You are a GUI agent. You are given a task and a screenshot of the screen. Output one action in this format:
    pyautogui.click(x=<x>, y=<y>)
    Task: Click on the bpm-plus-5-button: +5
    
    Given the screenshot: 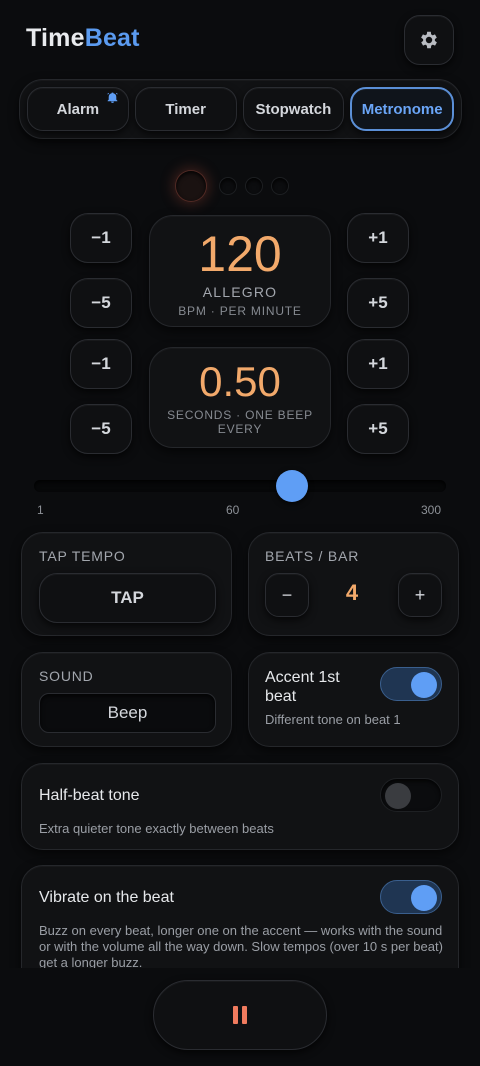 What is the action you would take?
    pyautogui.click(x=378, y=303)
    